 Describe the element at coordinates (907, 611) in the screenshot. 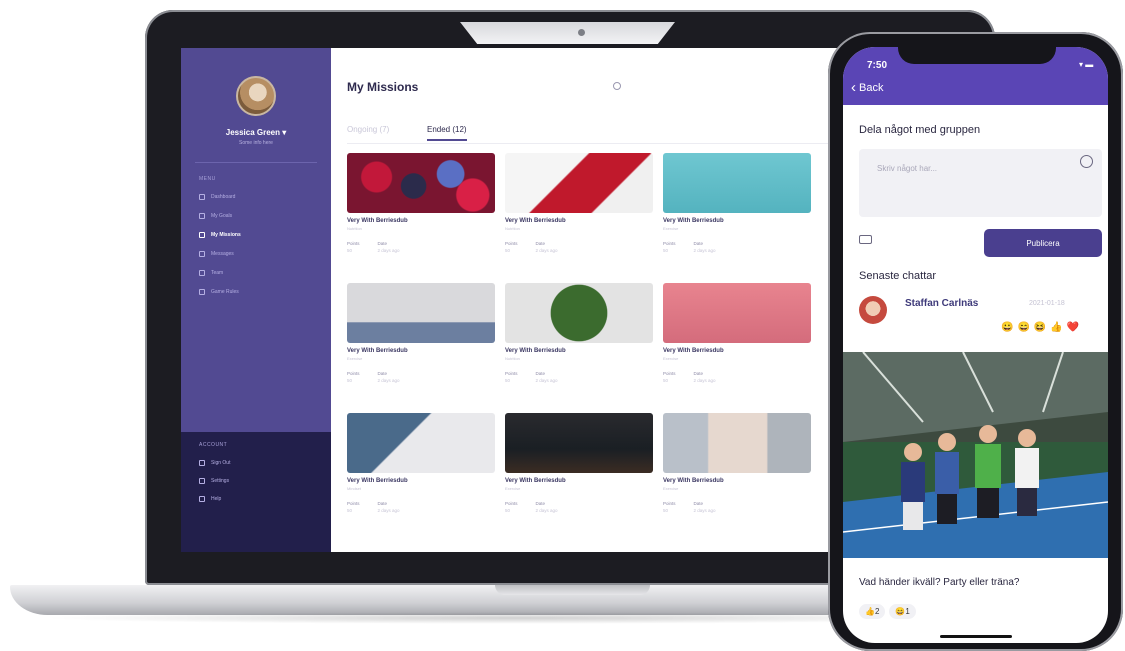

I see `reaction-count-value: 1` at that location.